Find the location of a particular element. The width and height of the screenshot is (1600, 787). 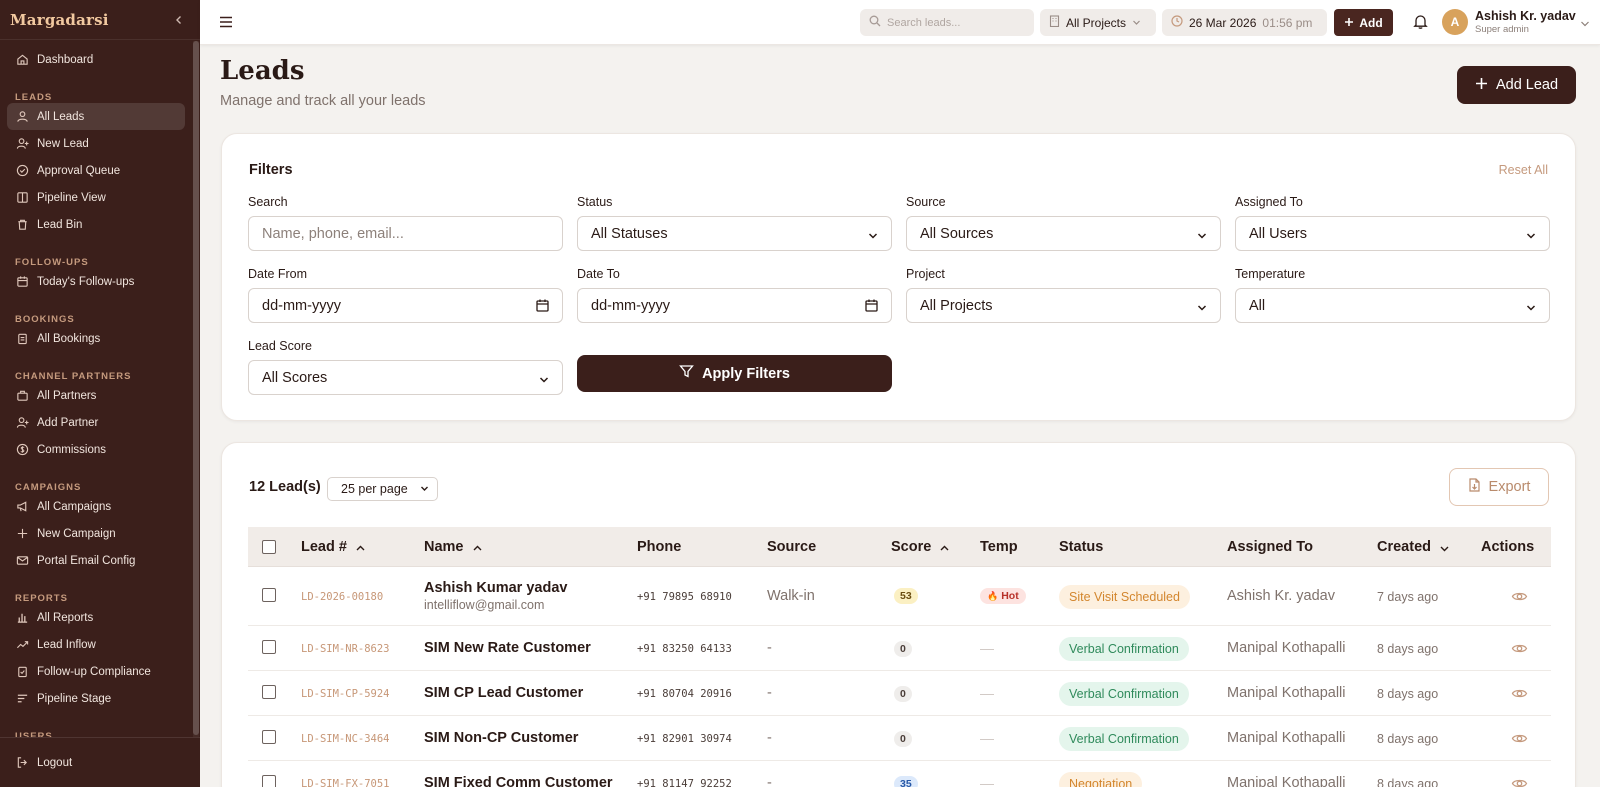

column-name: Name is located at coordinates (453, 547).